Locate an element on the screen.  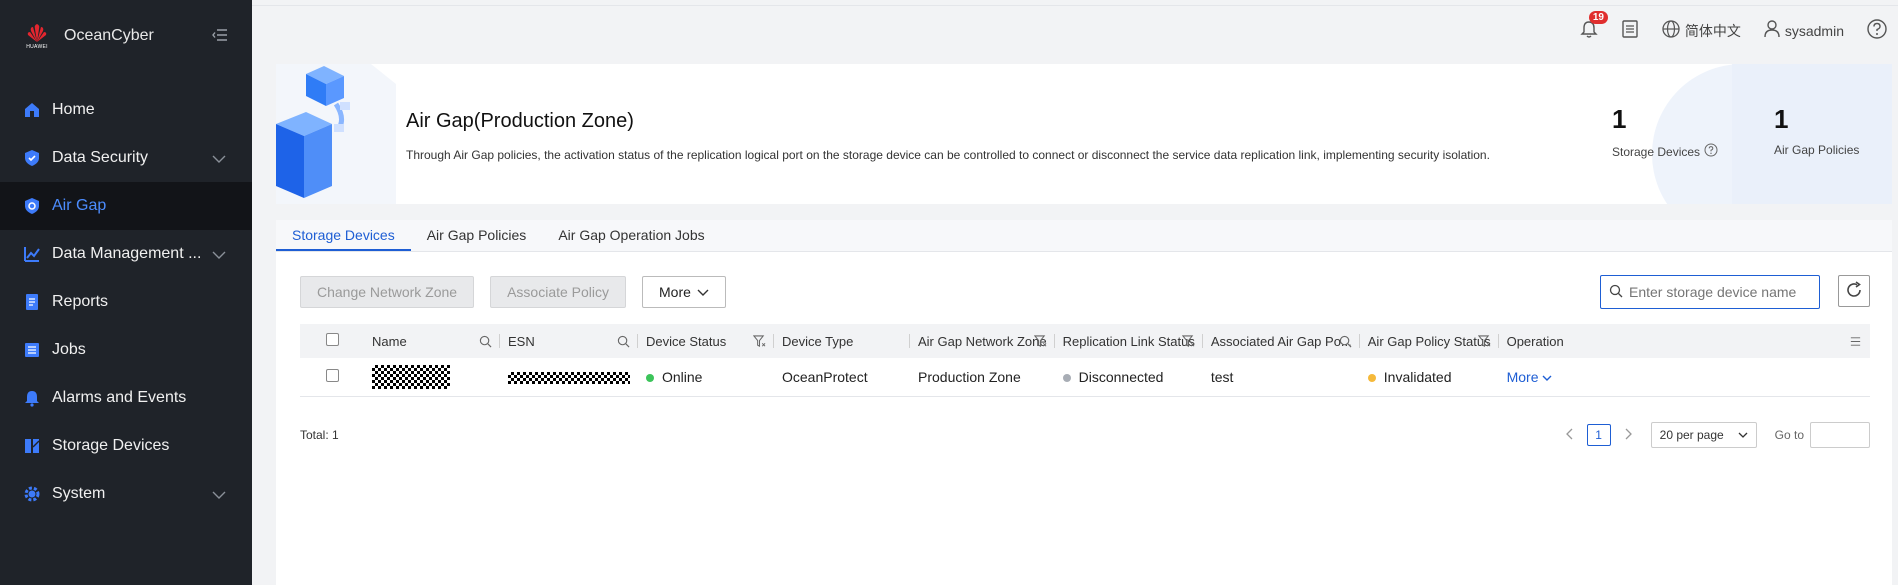
sidebar-item-system: System is located at coordinates (126, 494).